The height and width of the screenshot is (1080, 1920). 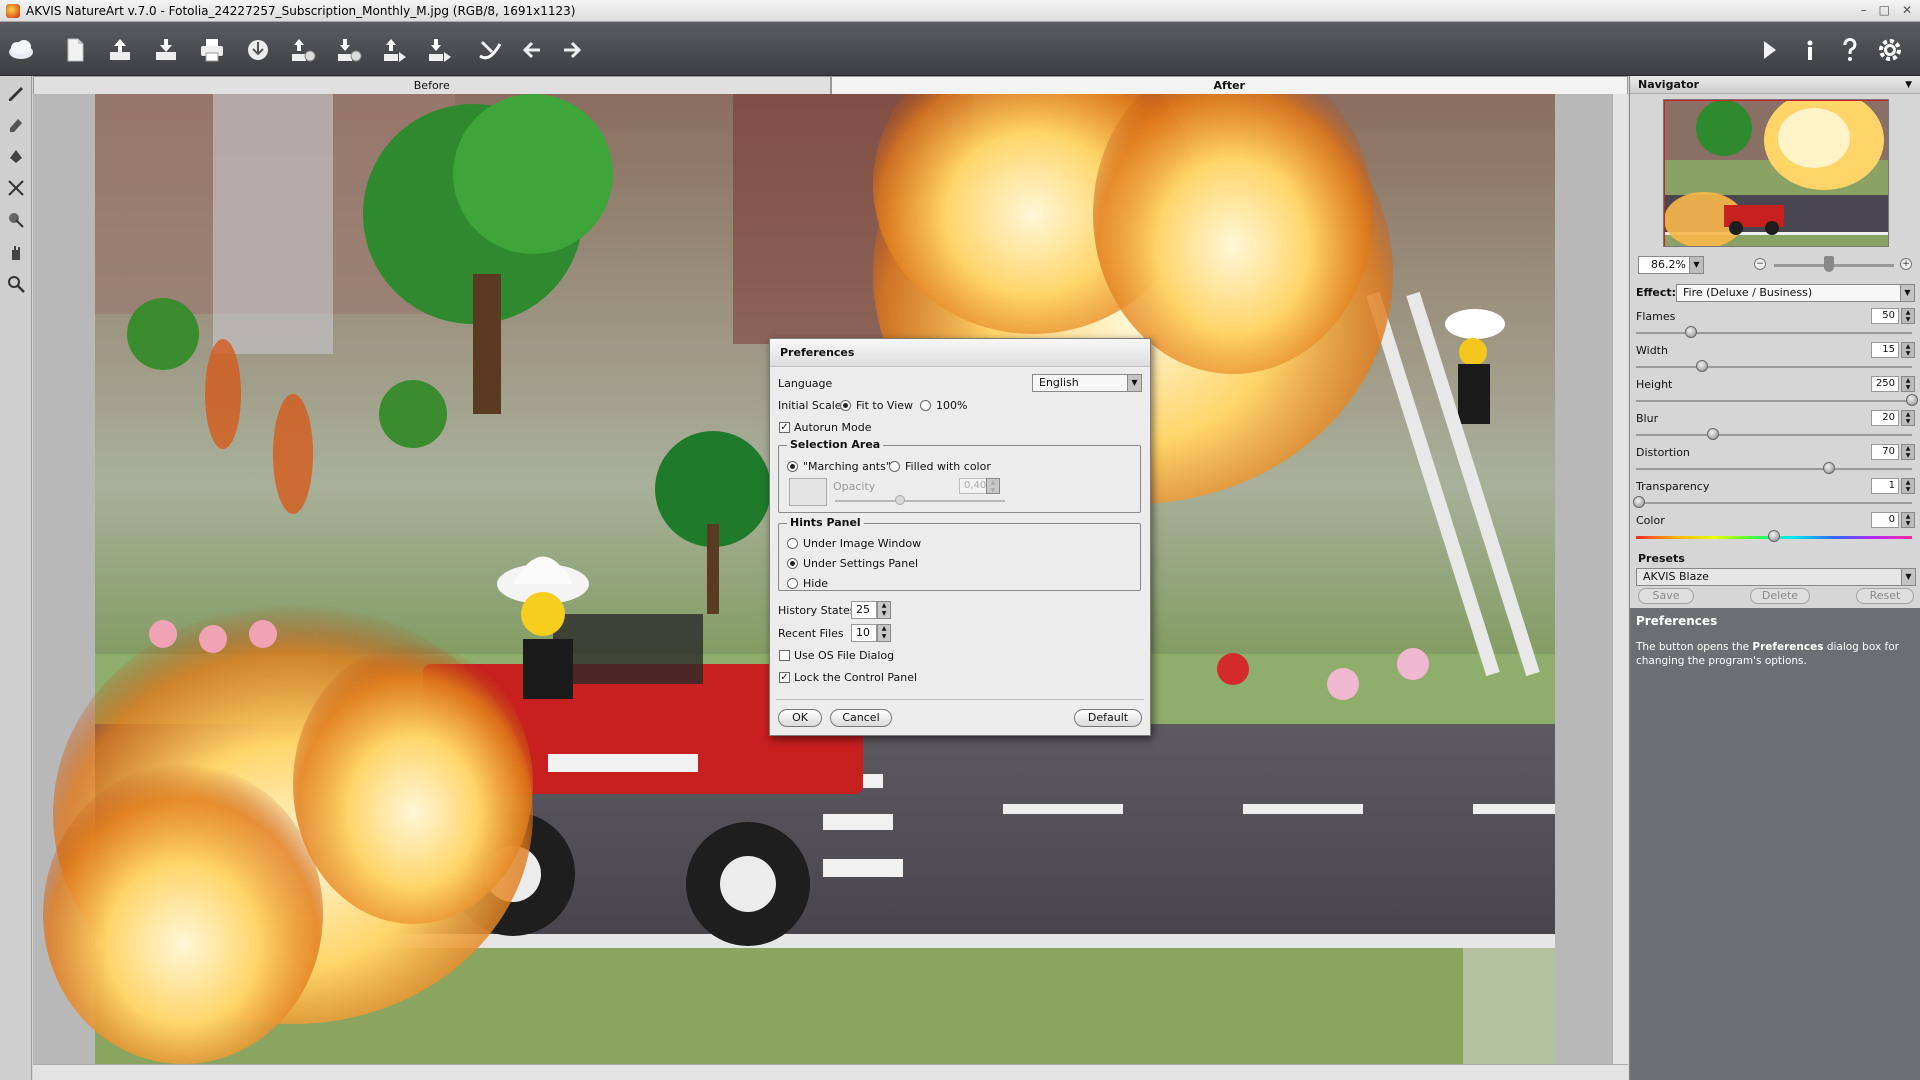 What do you see at coordinates (1908, 85) in the screenshot?
I see `collapse-arrow-icon: ▼` at bounding box center [1908, 85].